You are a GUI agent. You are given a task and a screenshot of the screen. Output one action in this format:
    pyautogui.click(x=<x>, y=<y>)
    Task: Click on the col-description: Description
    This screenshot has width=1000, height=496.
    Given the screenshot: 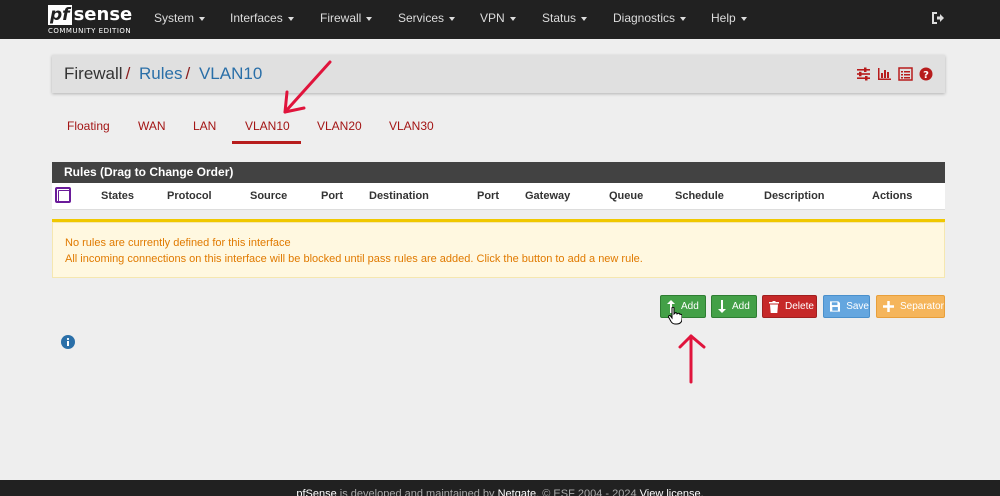 What is the action you would take?
    pyautogui.click(x=794, y=196)
    